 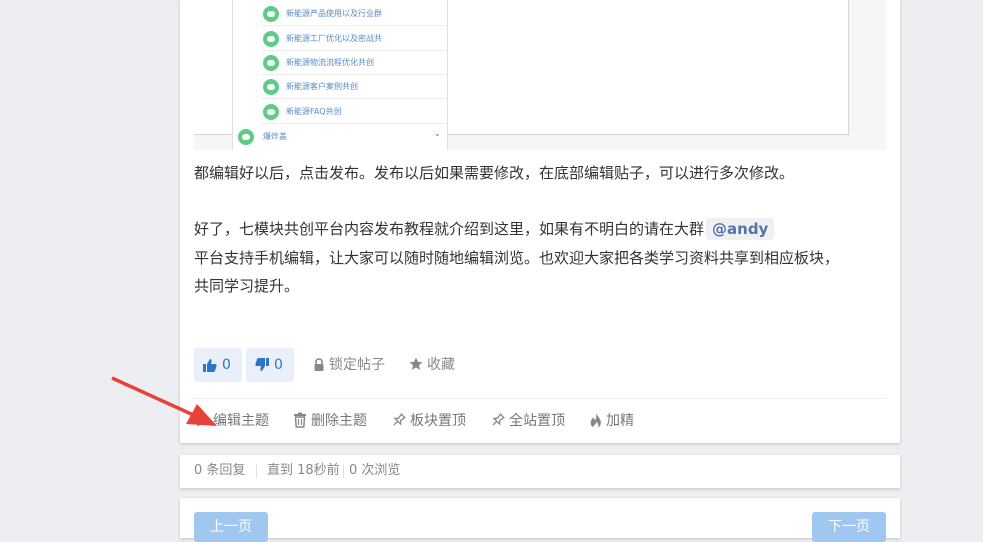 What do you see at coordinates (247, 286) in the screenshot?
I see `post-paragraph: 共同学习提升。` at bounding box center [247, 286].